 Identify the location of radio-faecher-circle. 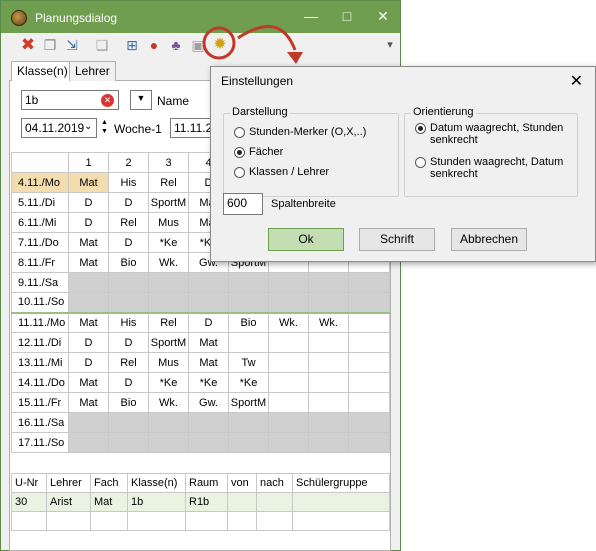
(239, 152).